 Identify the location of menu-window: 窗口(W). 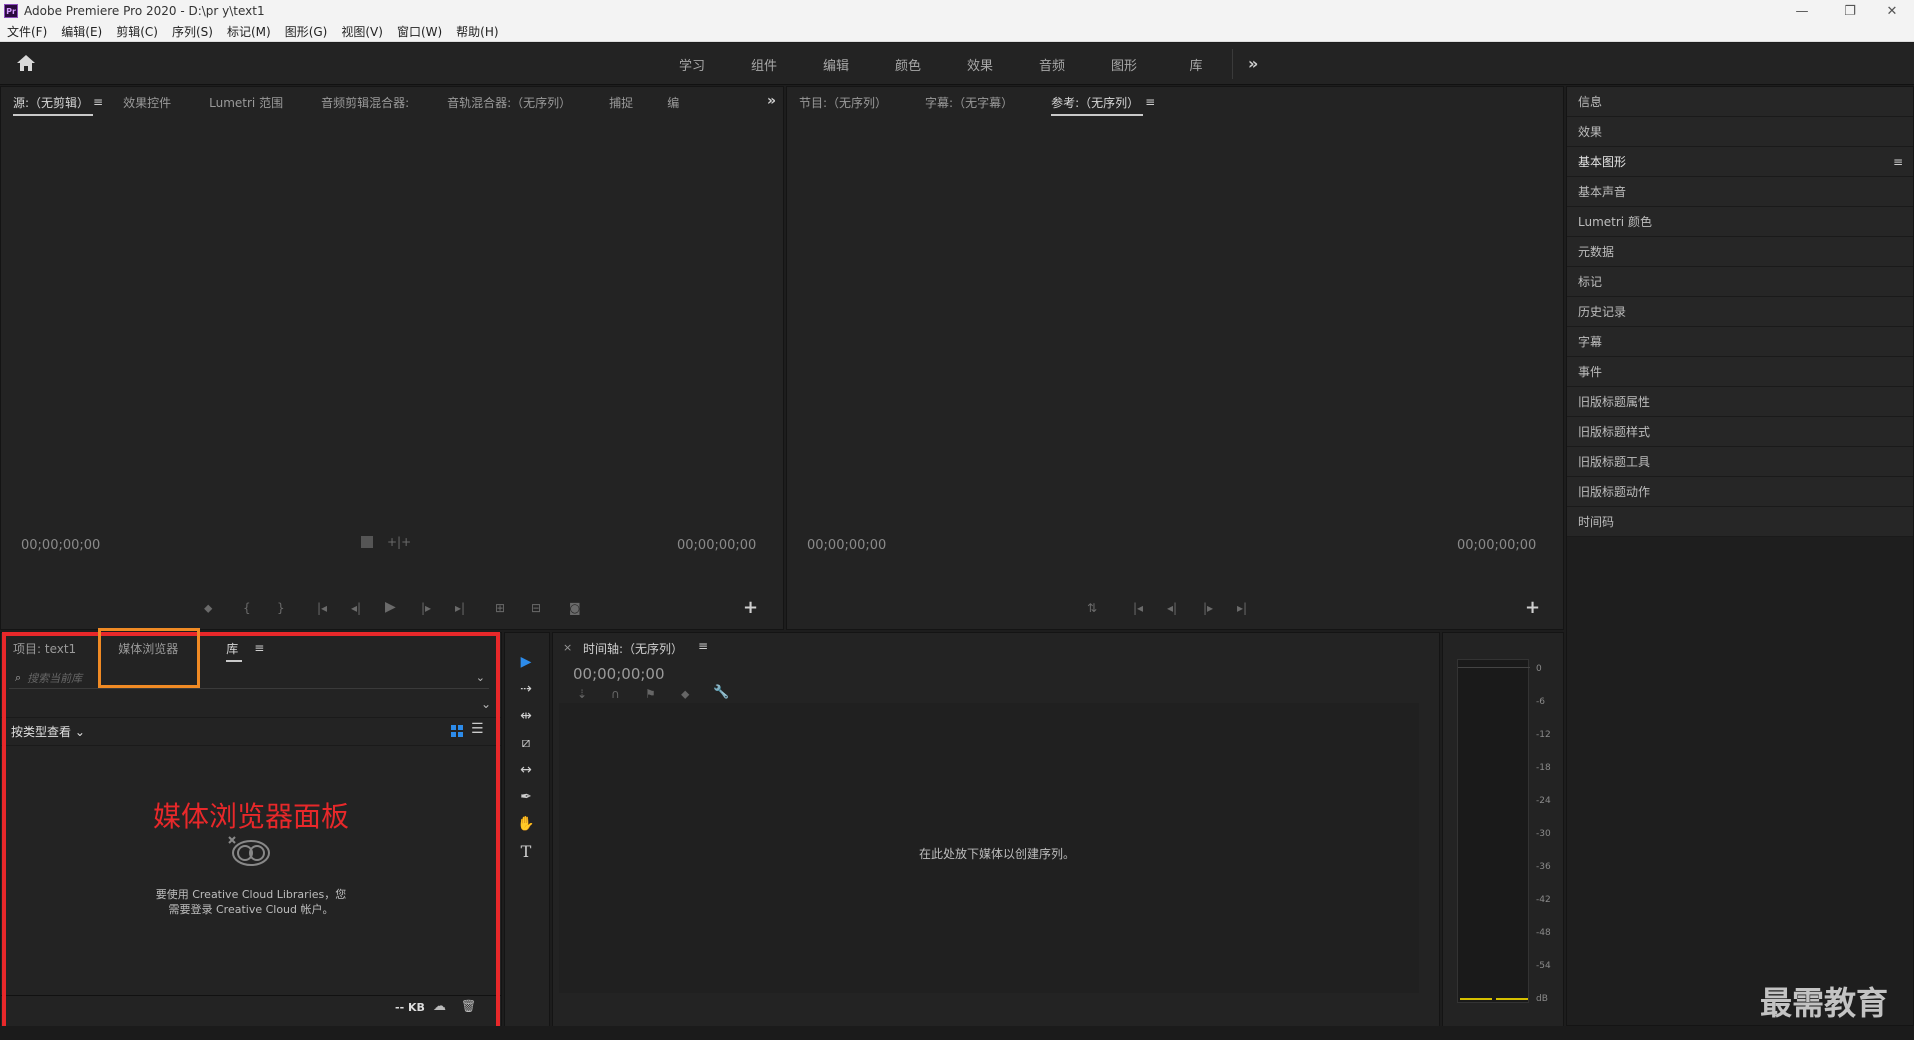
(419, 31).